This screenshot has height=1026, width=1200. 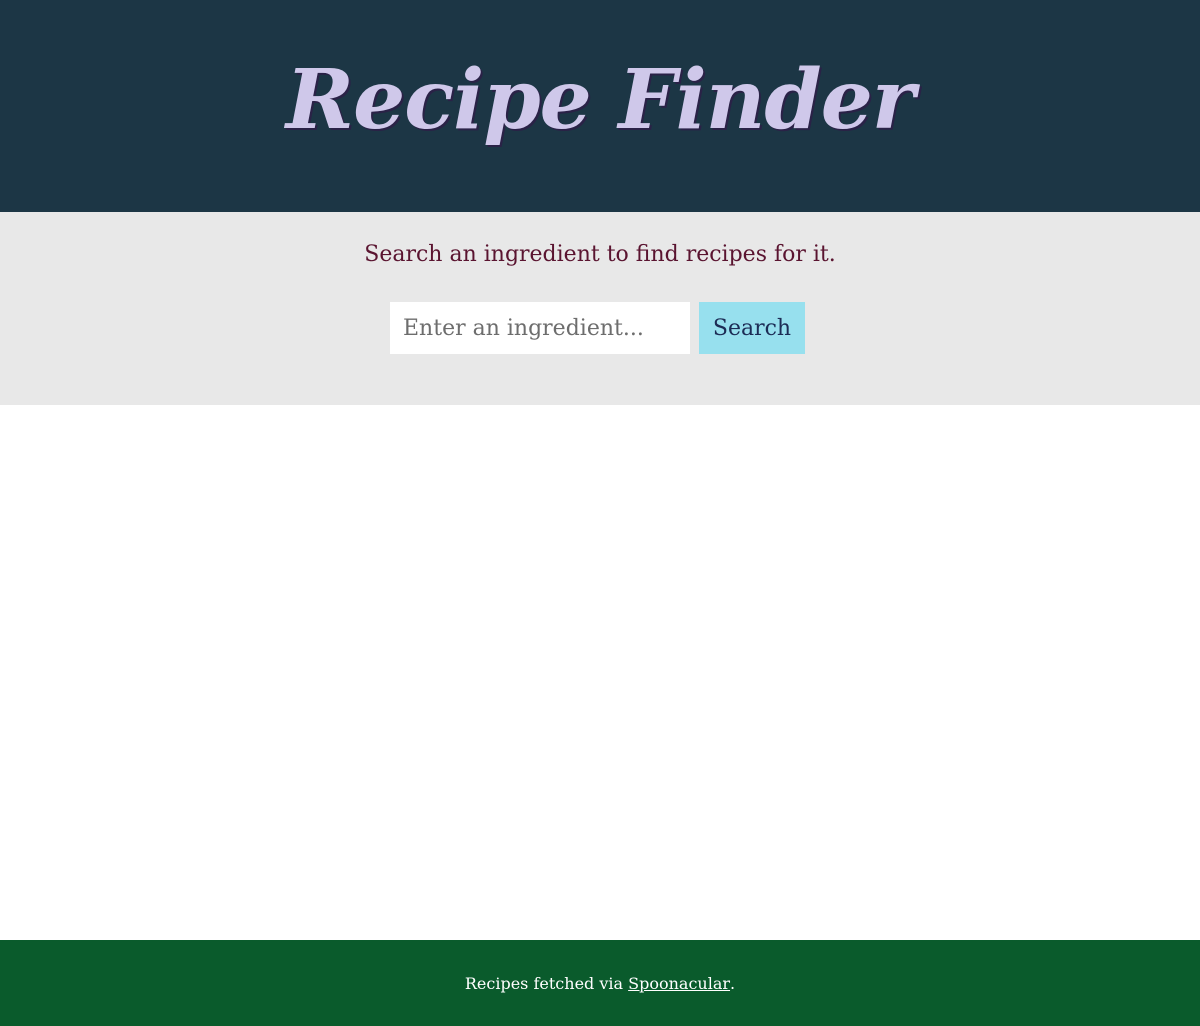 I want to click on site-title: Recipe Finder, so click(x=600, y=100).